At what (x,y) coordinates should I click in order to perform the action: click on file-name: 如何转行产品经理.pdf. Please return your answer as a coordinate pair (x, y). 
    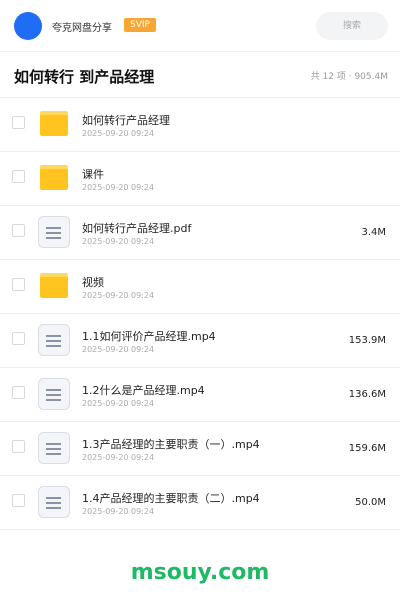
    Looking at the image, I should click on (137, 228).